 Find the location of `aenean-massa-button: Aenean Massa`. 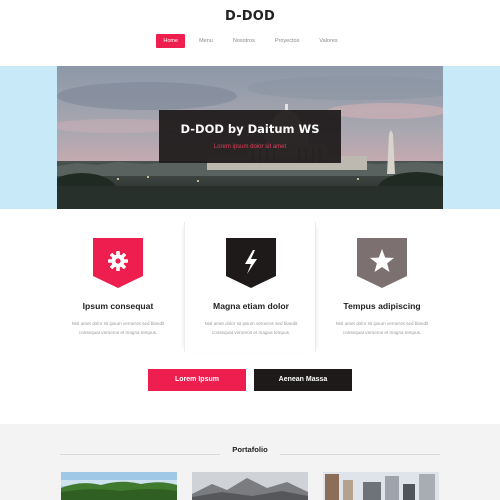

aenean-massa-button: Aenean Massa is located at coordinates (303, 380).